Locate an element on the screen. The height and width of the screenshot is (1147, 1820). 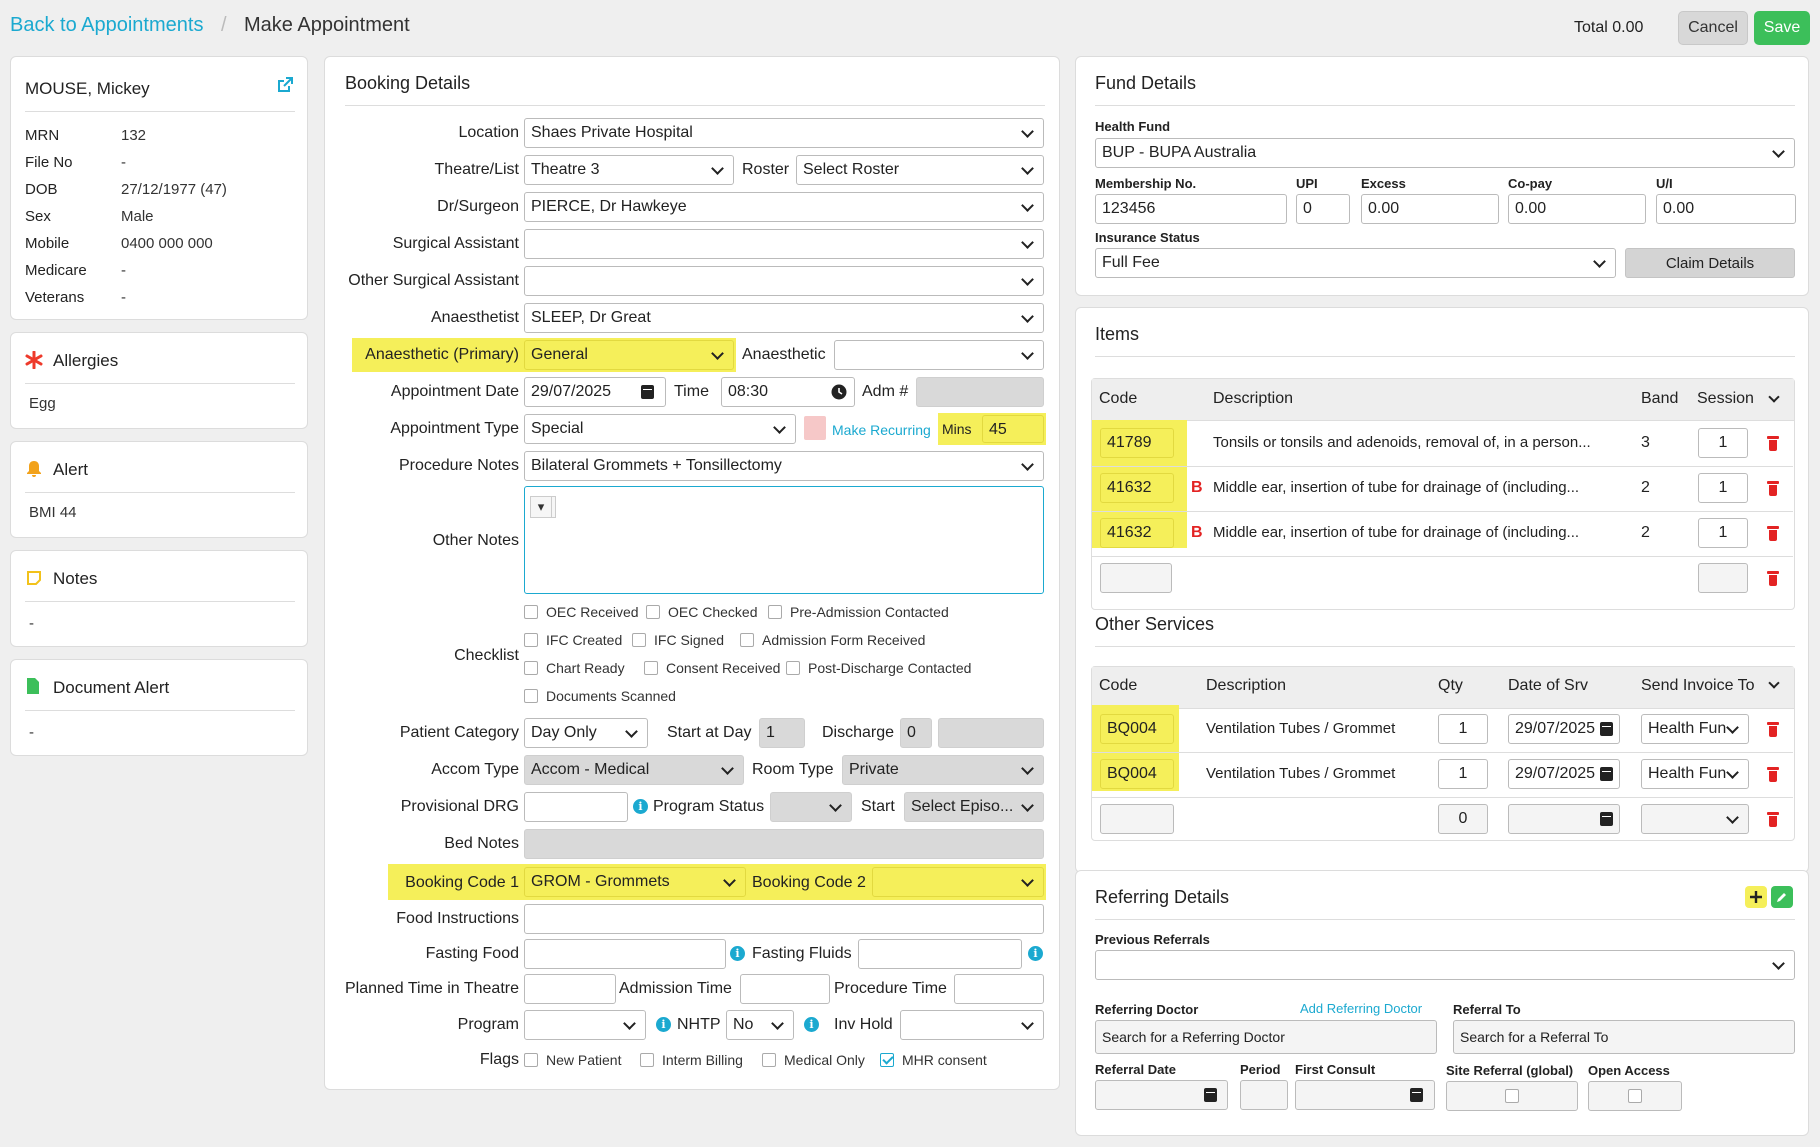
flag-item: Interm Billing is located at coordinates (691, 1060).